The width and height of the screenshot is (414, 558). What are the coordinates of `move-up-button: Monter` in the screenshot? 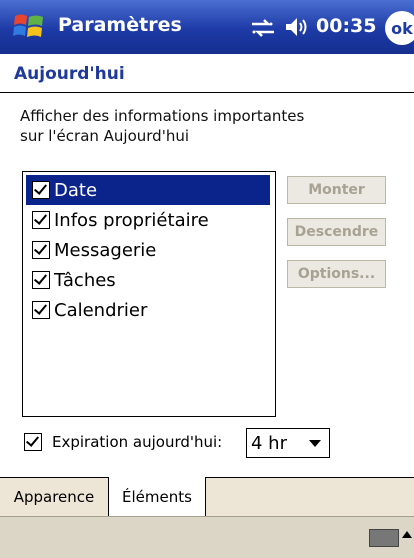 It's located at (336, 190).